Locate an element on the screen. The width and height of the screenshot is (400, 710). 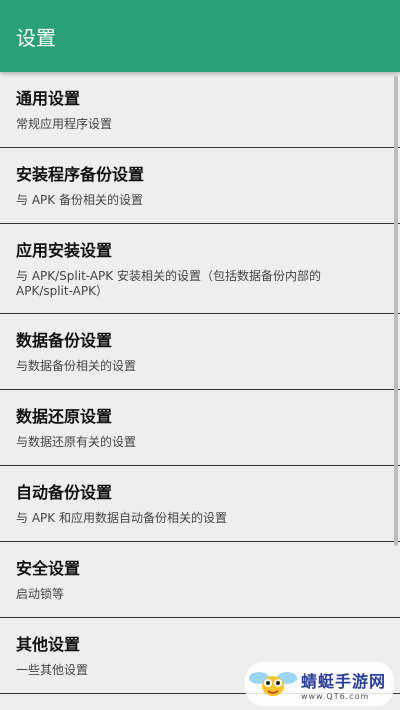
settings-item-subtitle: 与数据备份相关的设置 is located at coordinates (76, 366).